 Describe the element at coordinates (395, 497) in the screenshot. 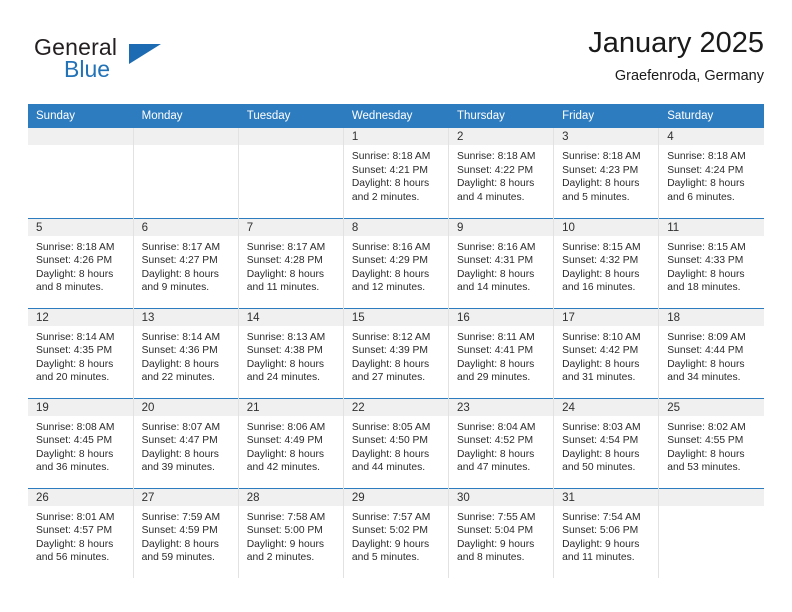

I see `day-number: 29` at that location.